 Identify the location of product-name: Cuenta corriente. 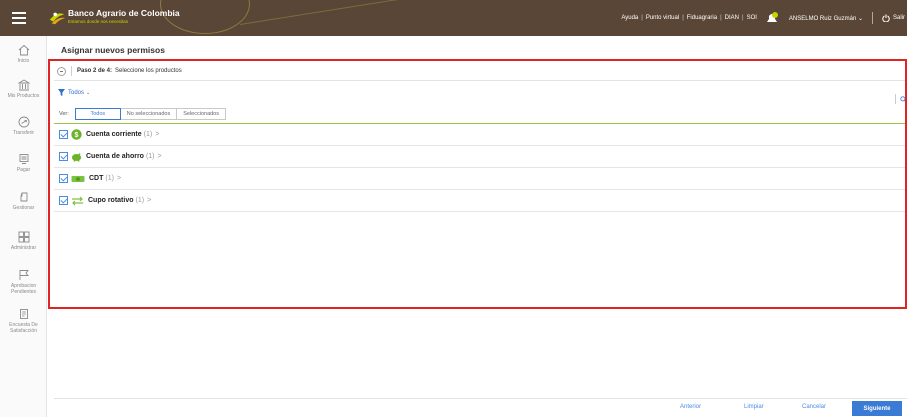
(114, 134).